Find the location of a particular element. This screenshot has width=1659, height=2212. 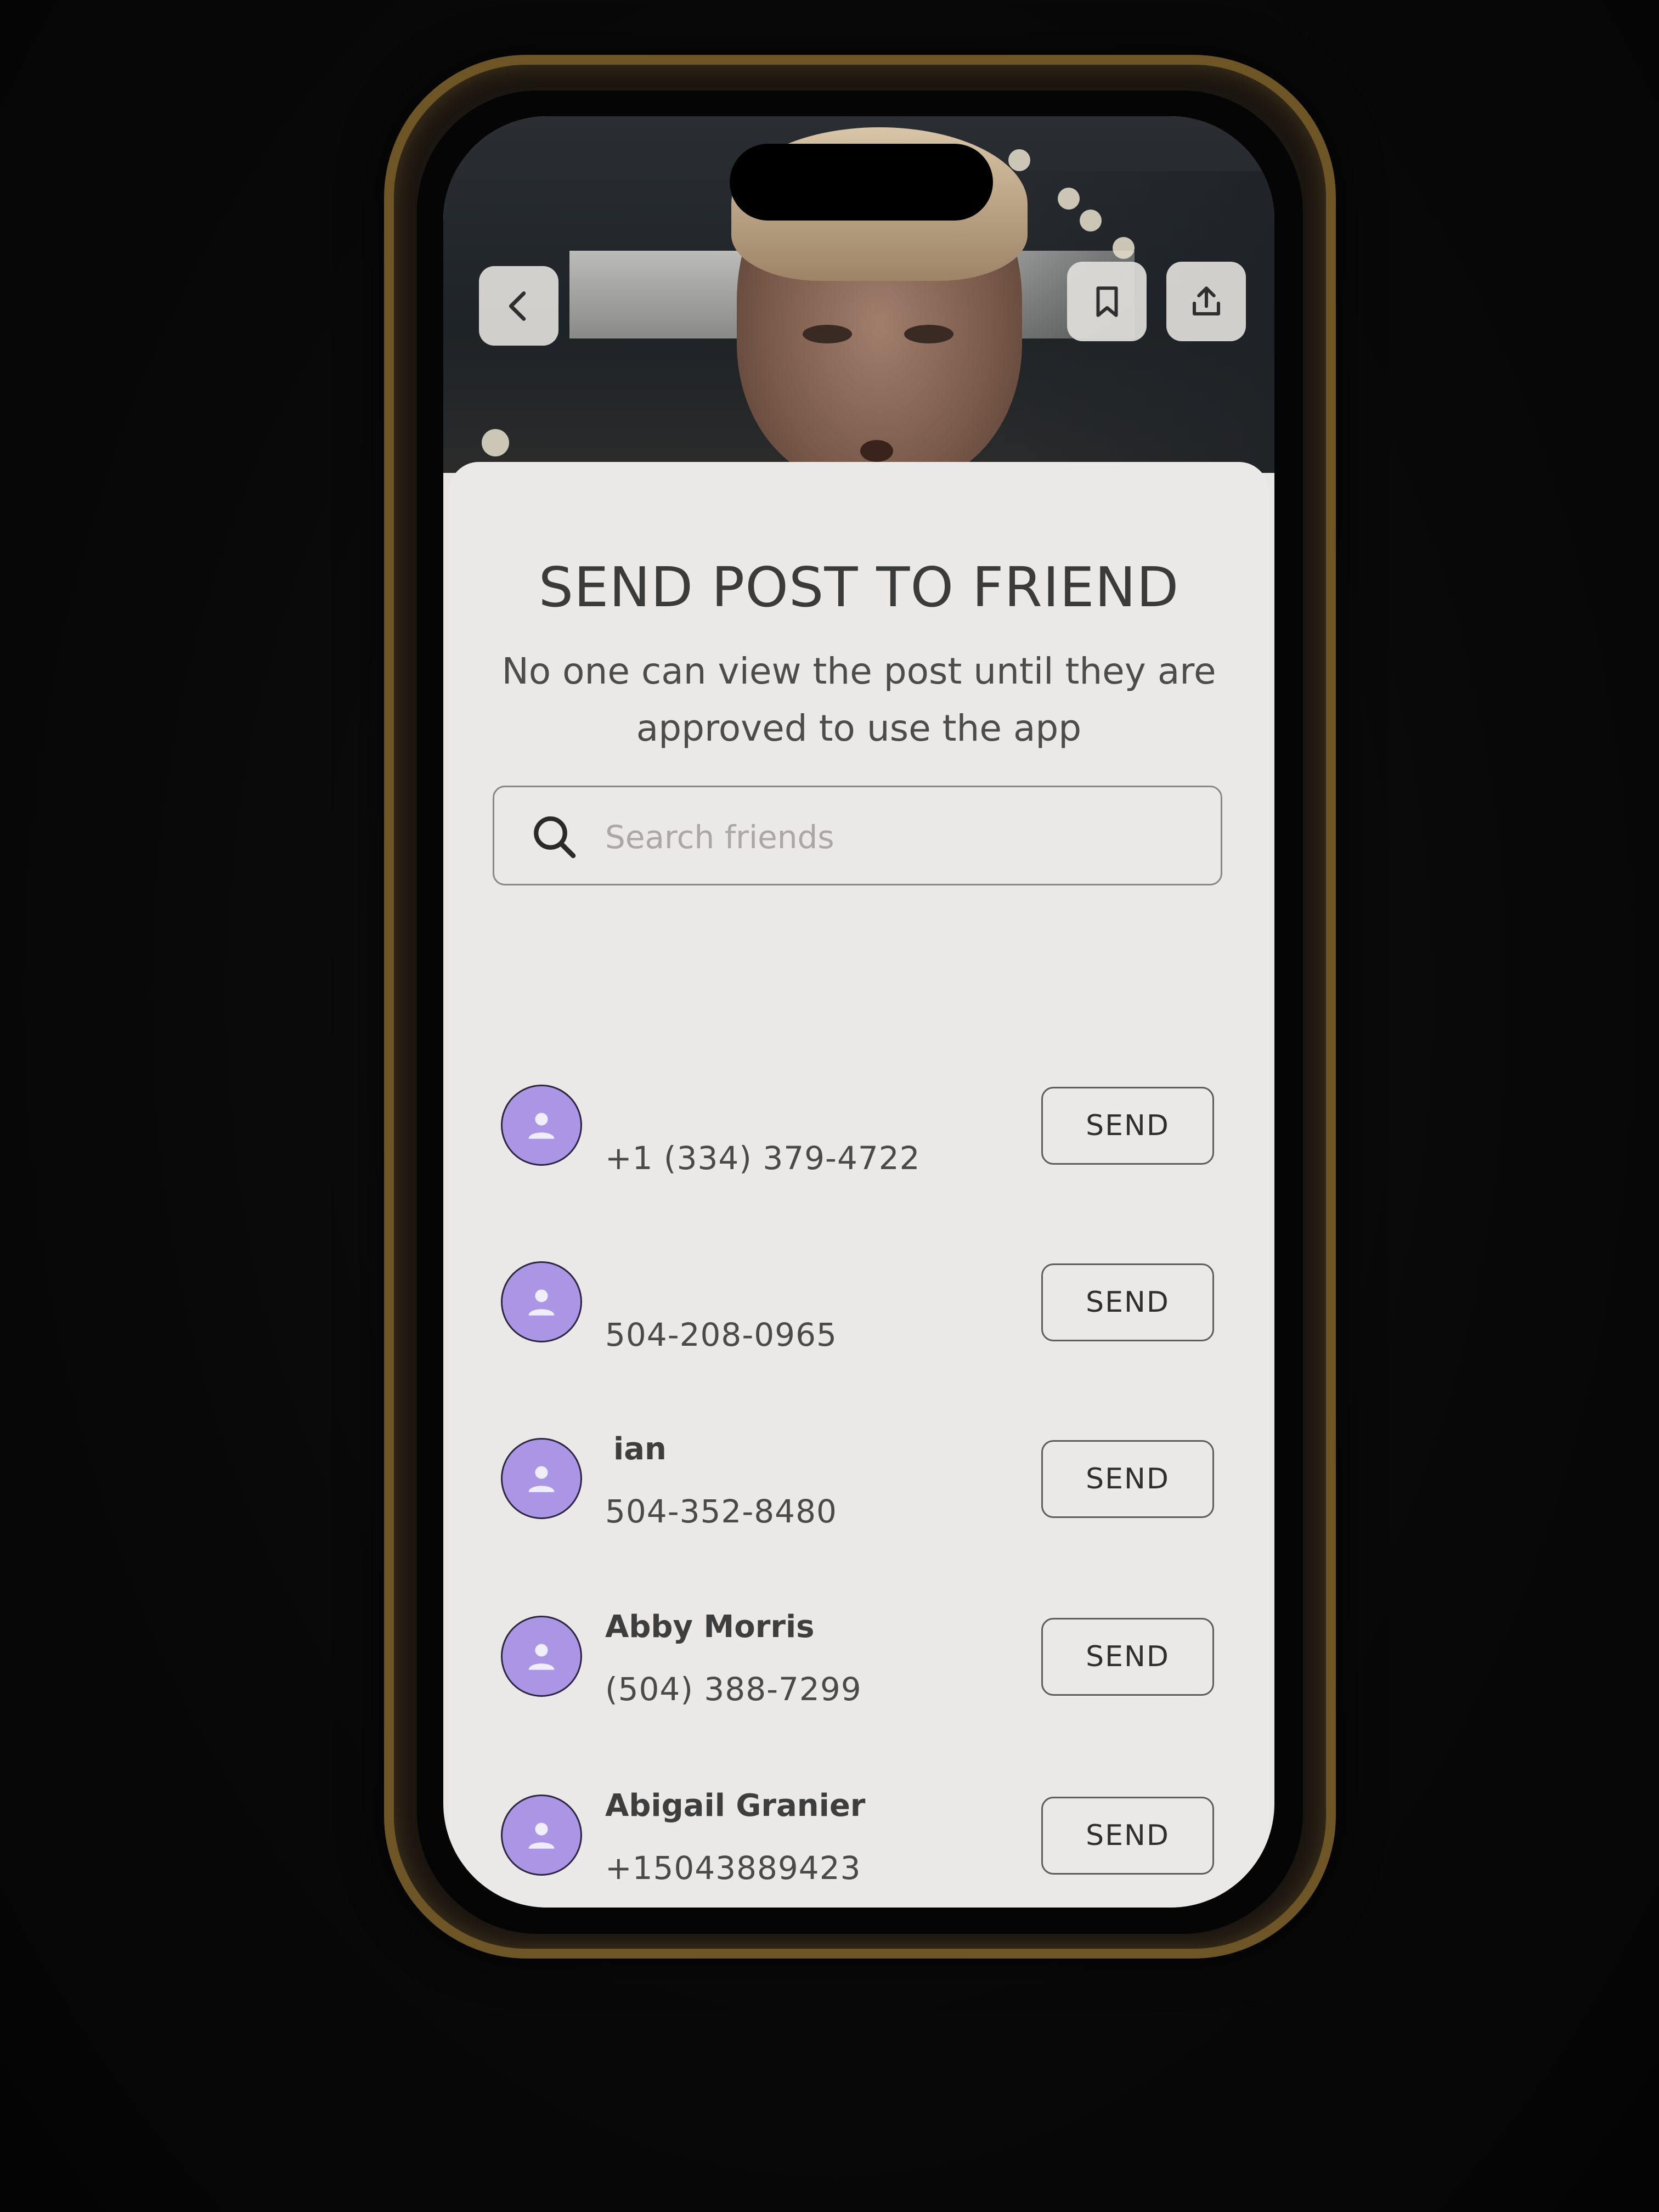

search-icon is located at coordinates (555, 837).